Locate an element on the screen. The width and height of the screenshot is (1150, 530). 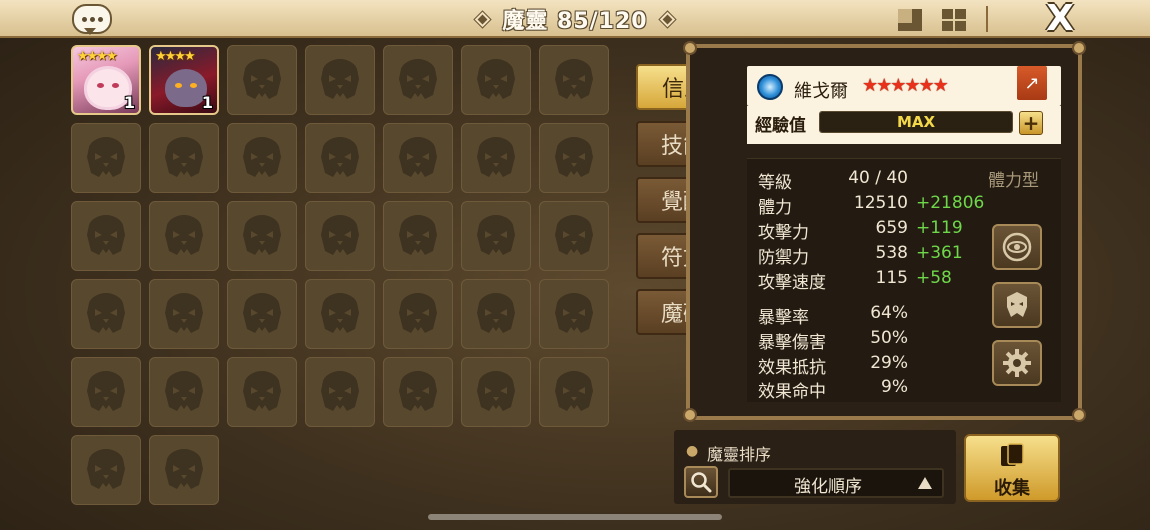
sort-value: 強化順序 is located at coordinates (828, 487).